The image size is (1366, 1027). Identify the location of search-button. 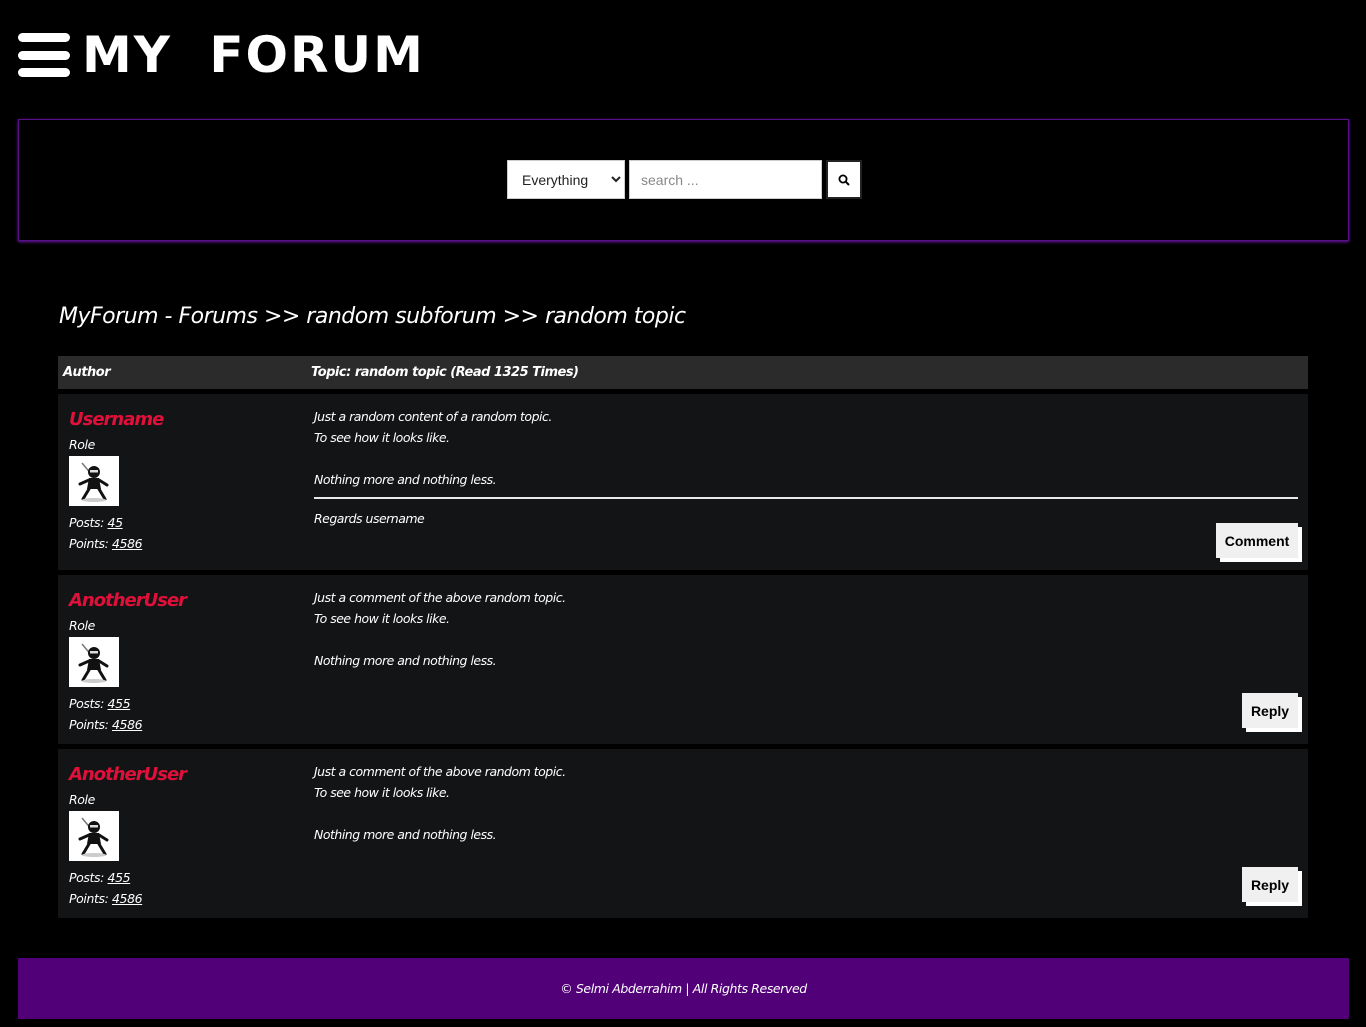
(844, 179).